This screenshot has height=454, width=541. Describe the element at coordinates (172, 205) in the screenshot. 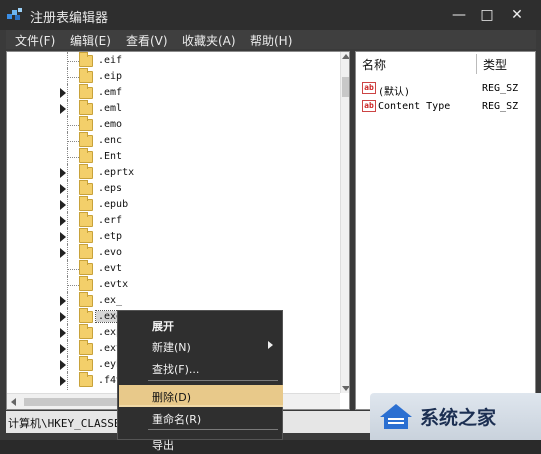

I see `tree-item: .epub` at that location.